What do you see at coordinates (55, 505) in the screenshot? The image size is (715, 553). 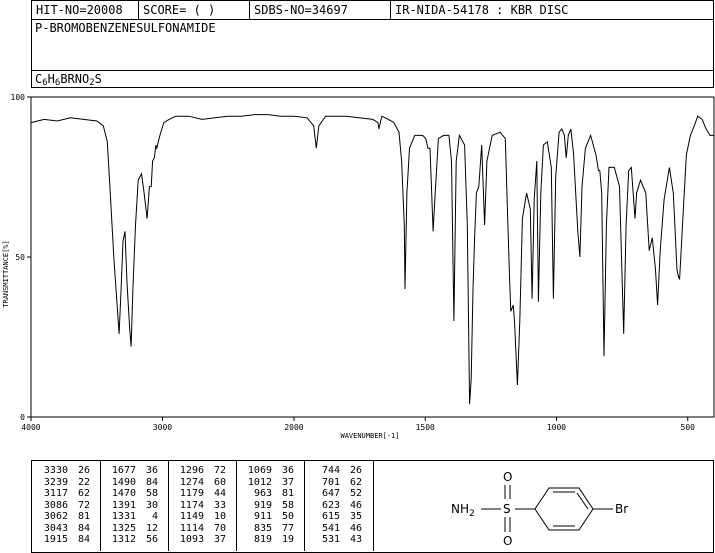 I see `peak-wavenumber: 3086` at bounding box center [55, 505].